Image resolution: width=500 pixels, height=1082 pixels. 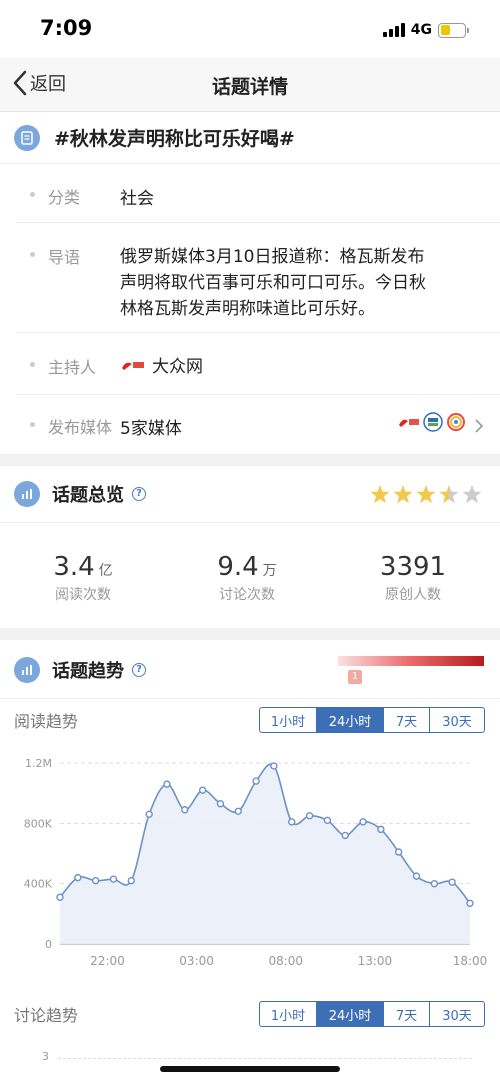 What do you see at coordinates (72, 367) in the screenshot?
I see `host-label: 主持人` at bounding box center [72, 367].